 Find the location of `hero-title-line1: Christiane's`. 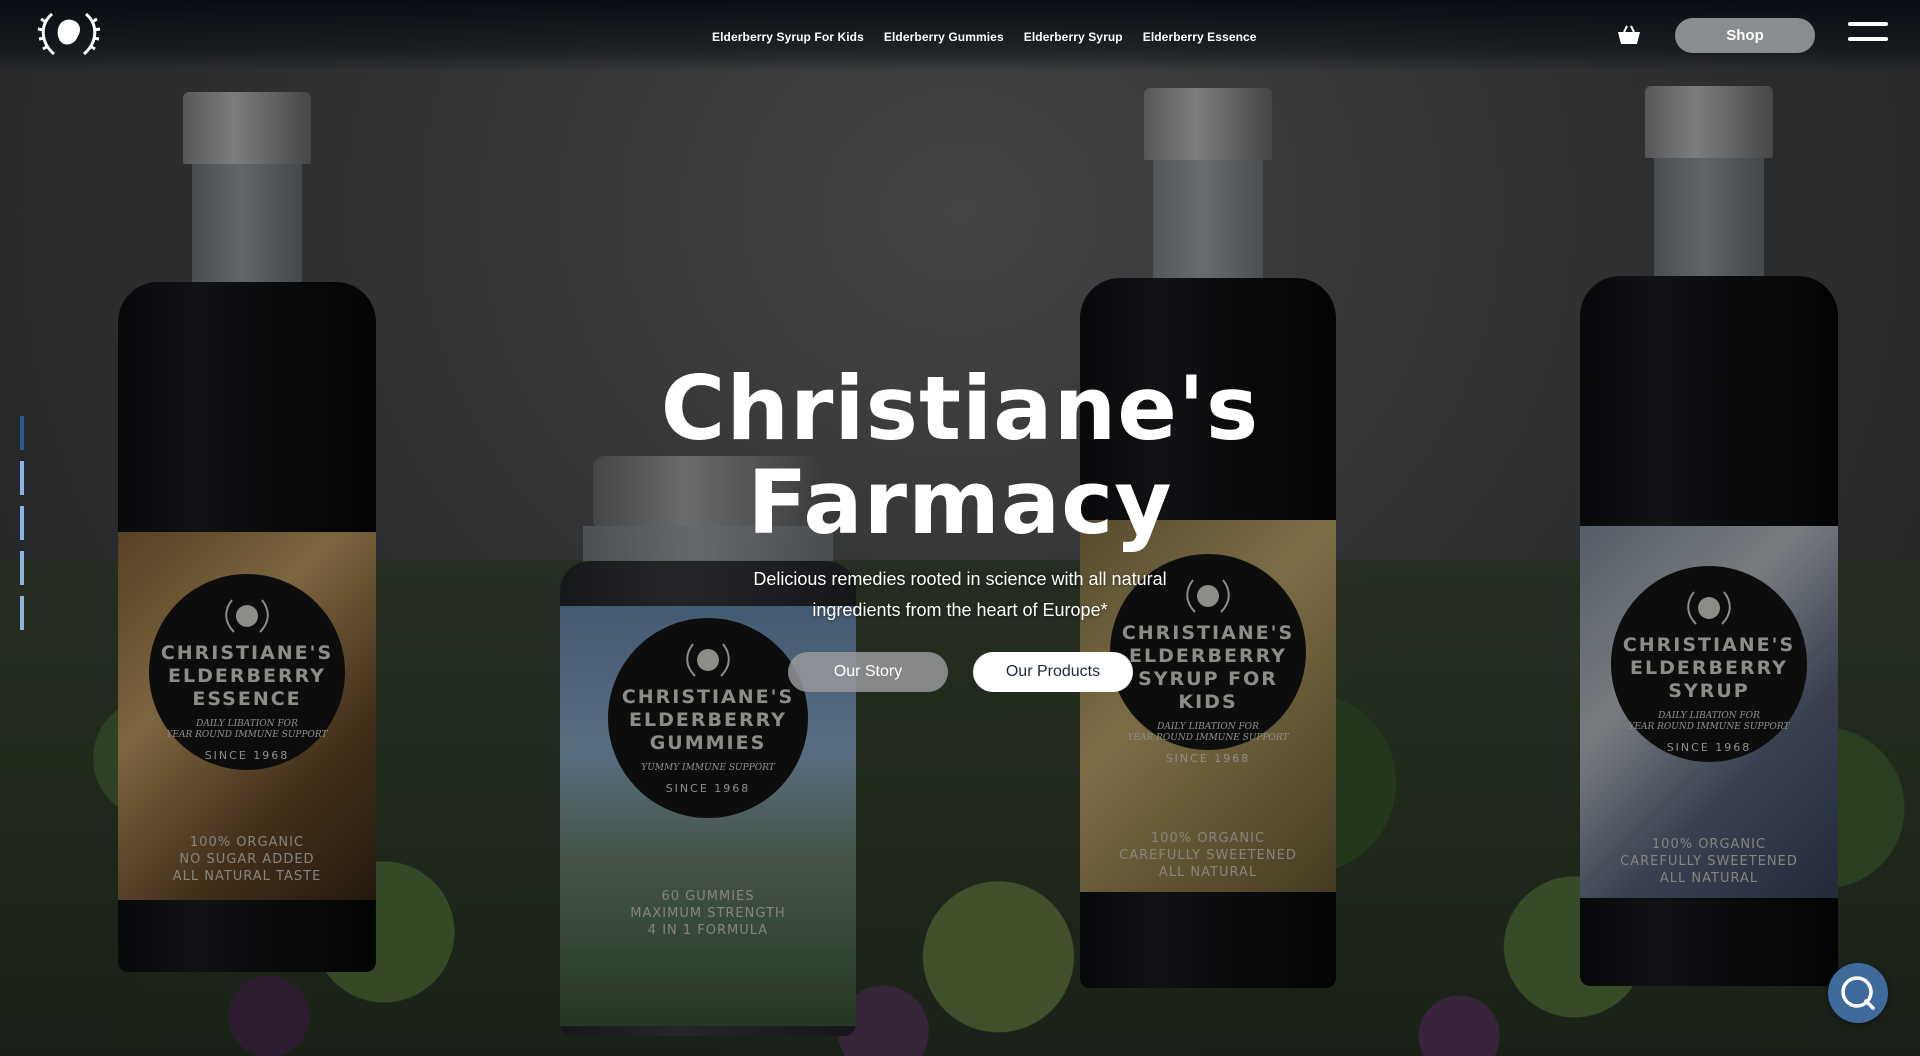

hero-title-line1: Christiane's is located at coordinates (960, 408).